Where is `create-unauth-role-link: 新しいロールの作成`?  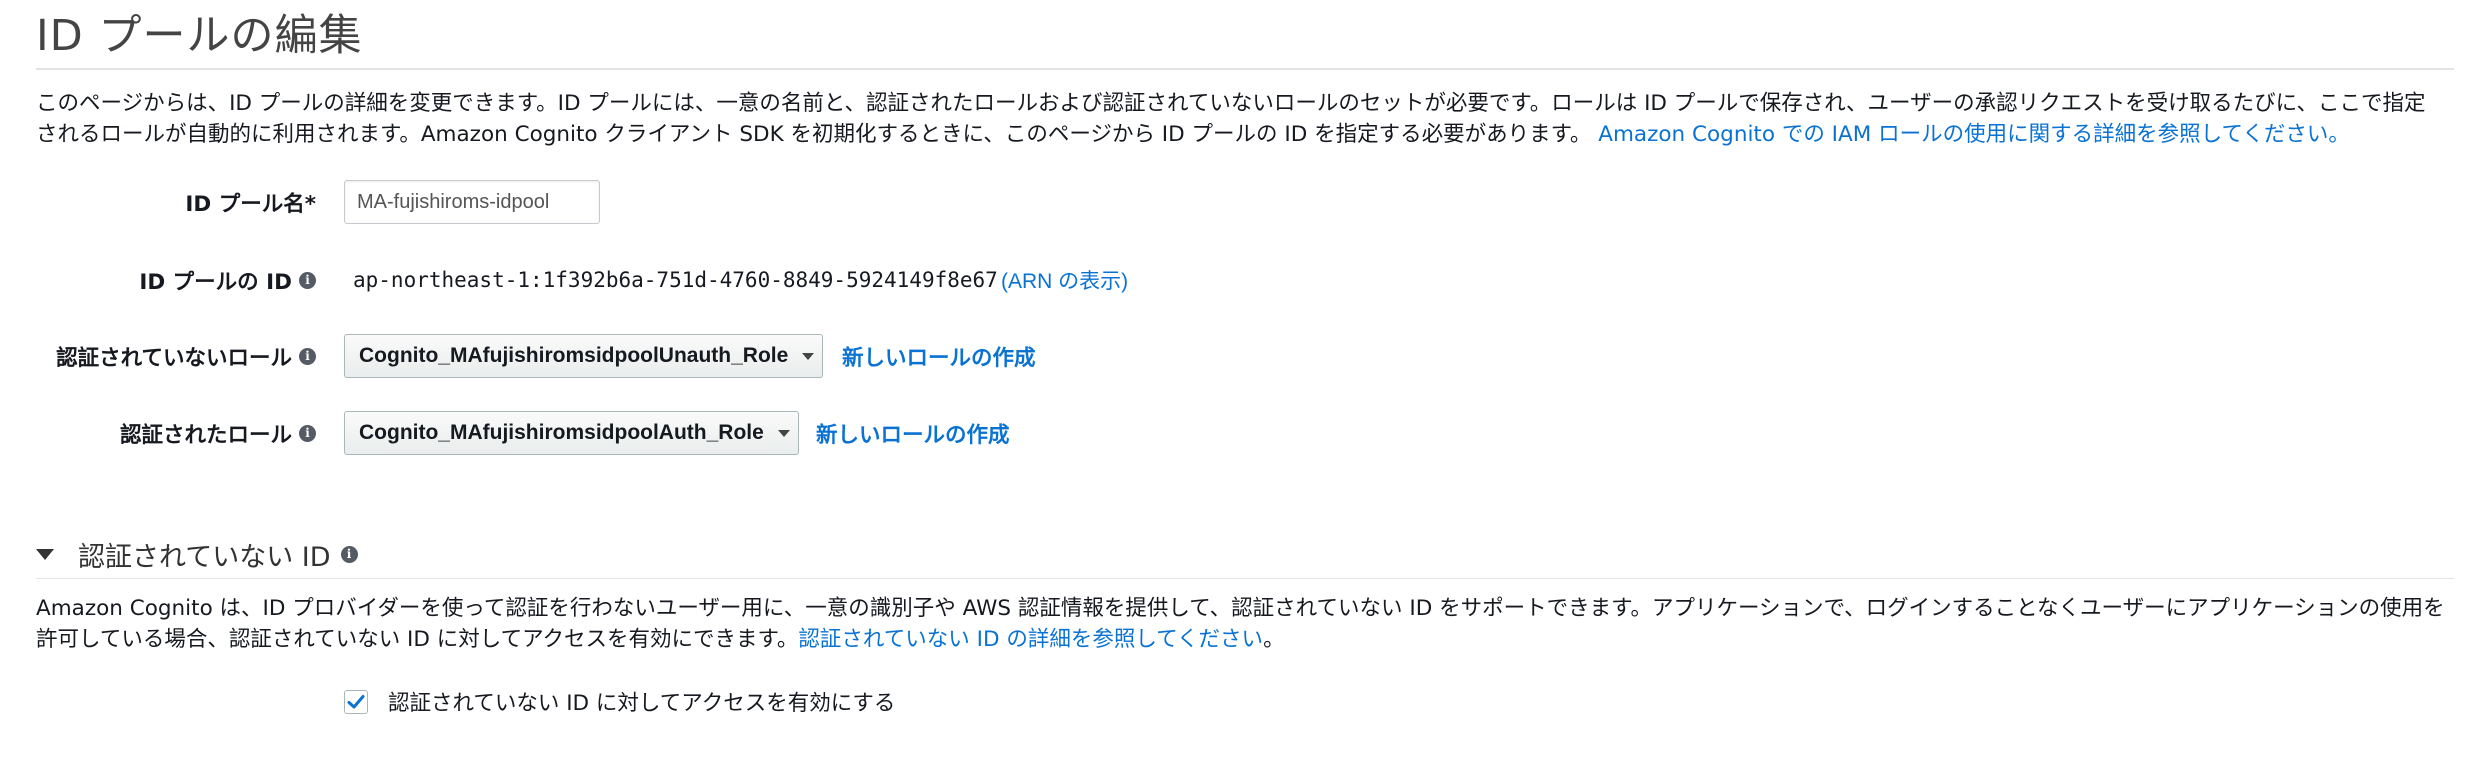
create-unauth-role-link: 新しいロールの作成 is located at coordinates (939, 356).